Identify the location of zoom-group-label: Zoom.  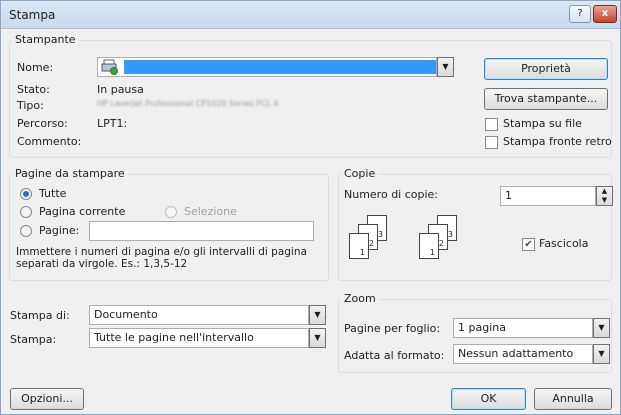
(360, 298).